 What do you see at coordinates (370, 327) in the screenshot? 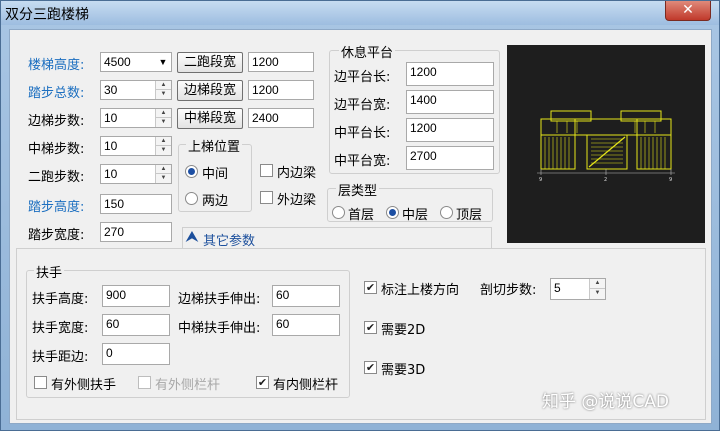
I see `need-2d-checkbox: ✔` at bounding box center [370, 327].